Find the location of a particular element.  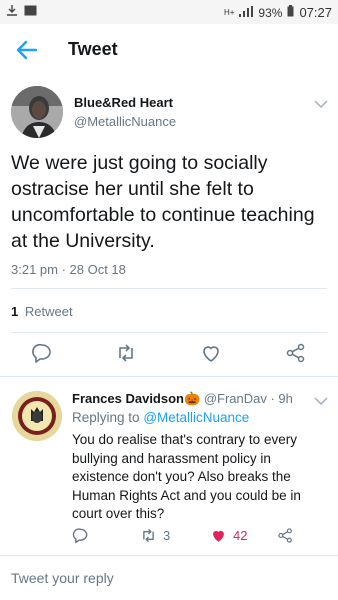

reply-like-button: 42 is located at coordinates (228, 535).